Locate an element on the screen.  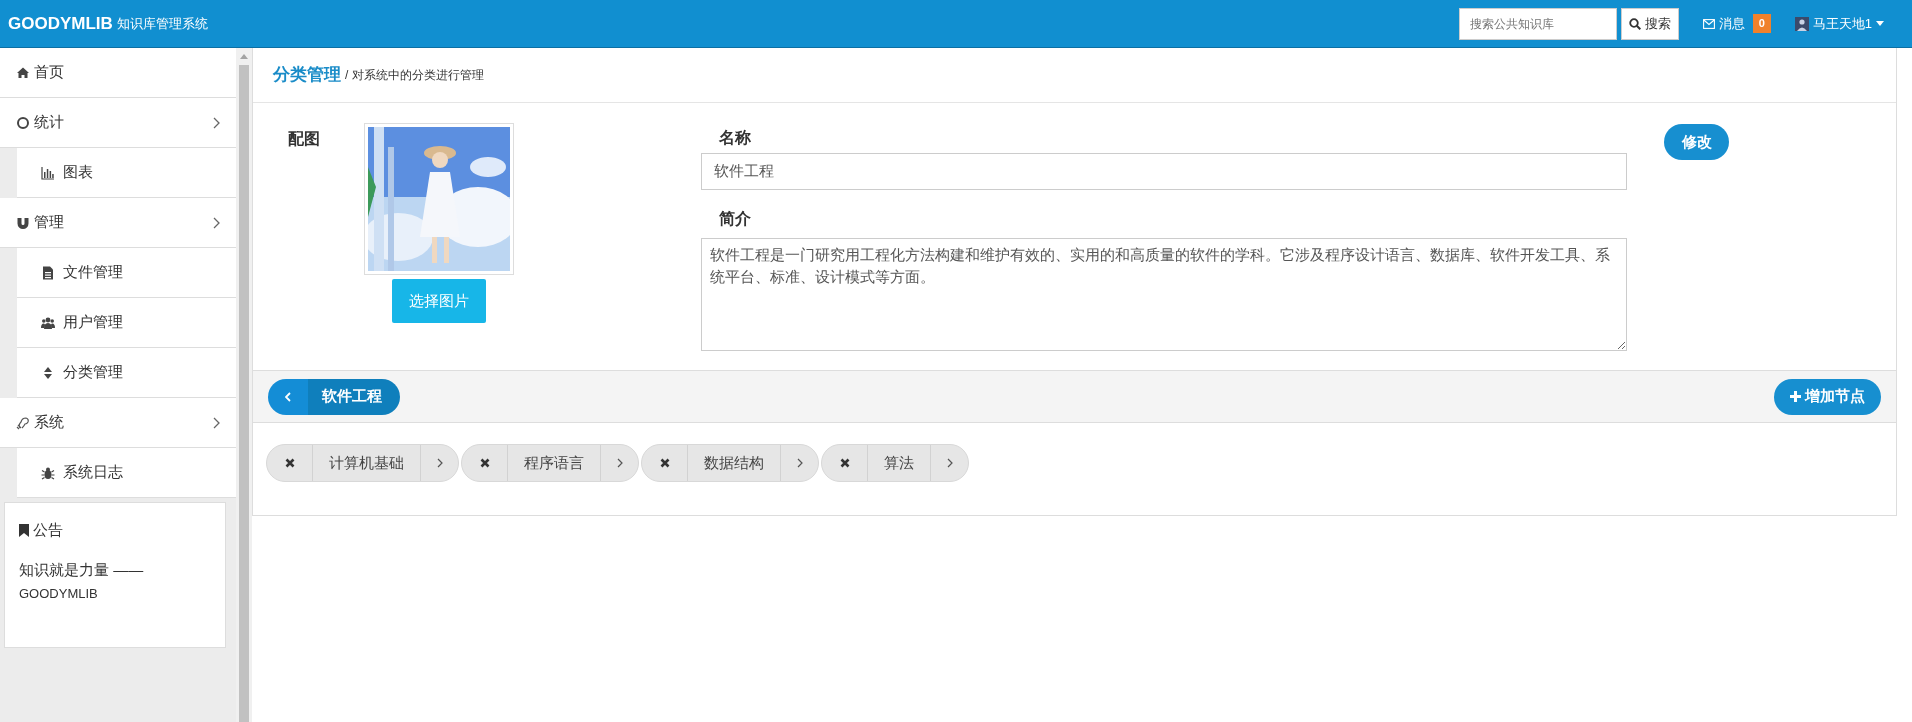
sidebar-subitem: 分类管理 is located at coordinates (126, 373).